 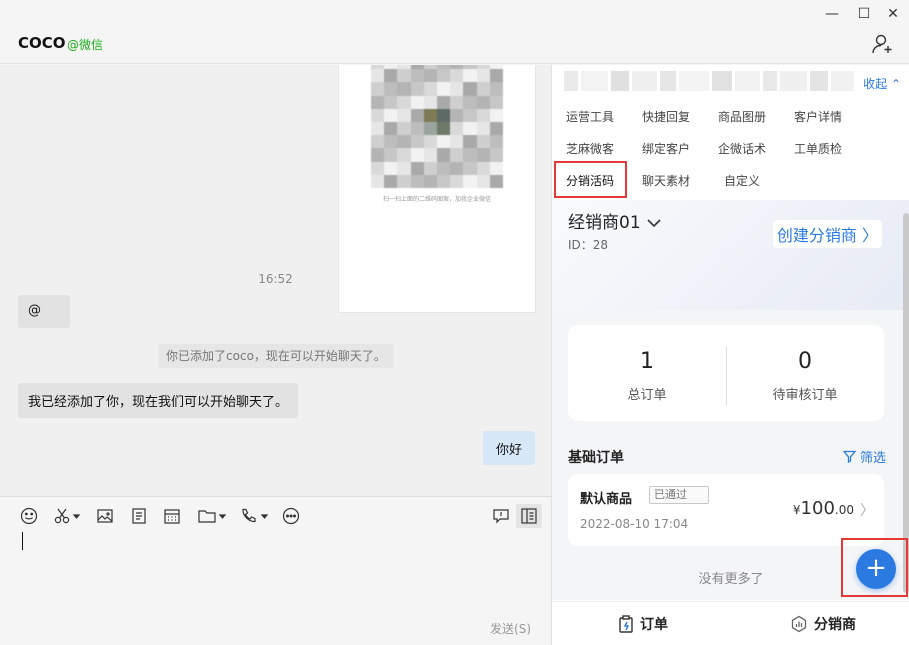 What do you see at coordinates (105, 516) in the screenshot?
I see `image-icon` at bounding box center [105, 516].